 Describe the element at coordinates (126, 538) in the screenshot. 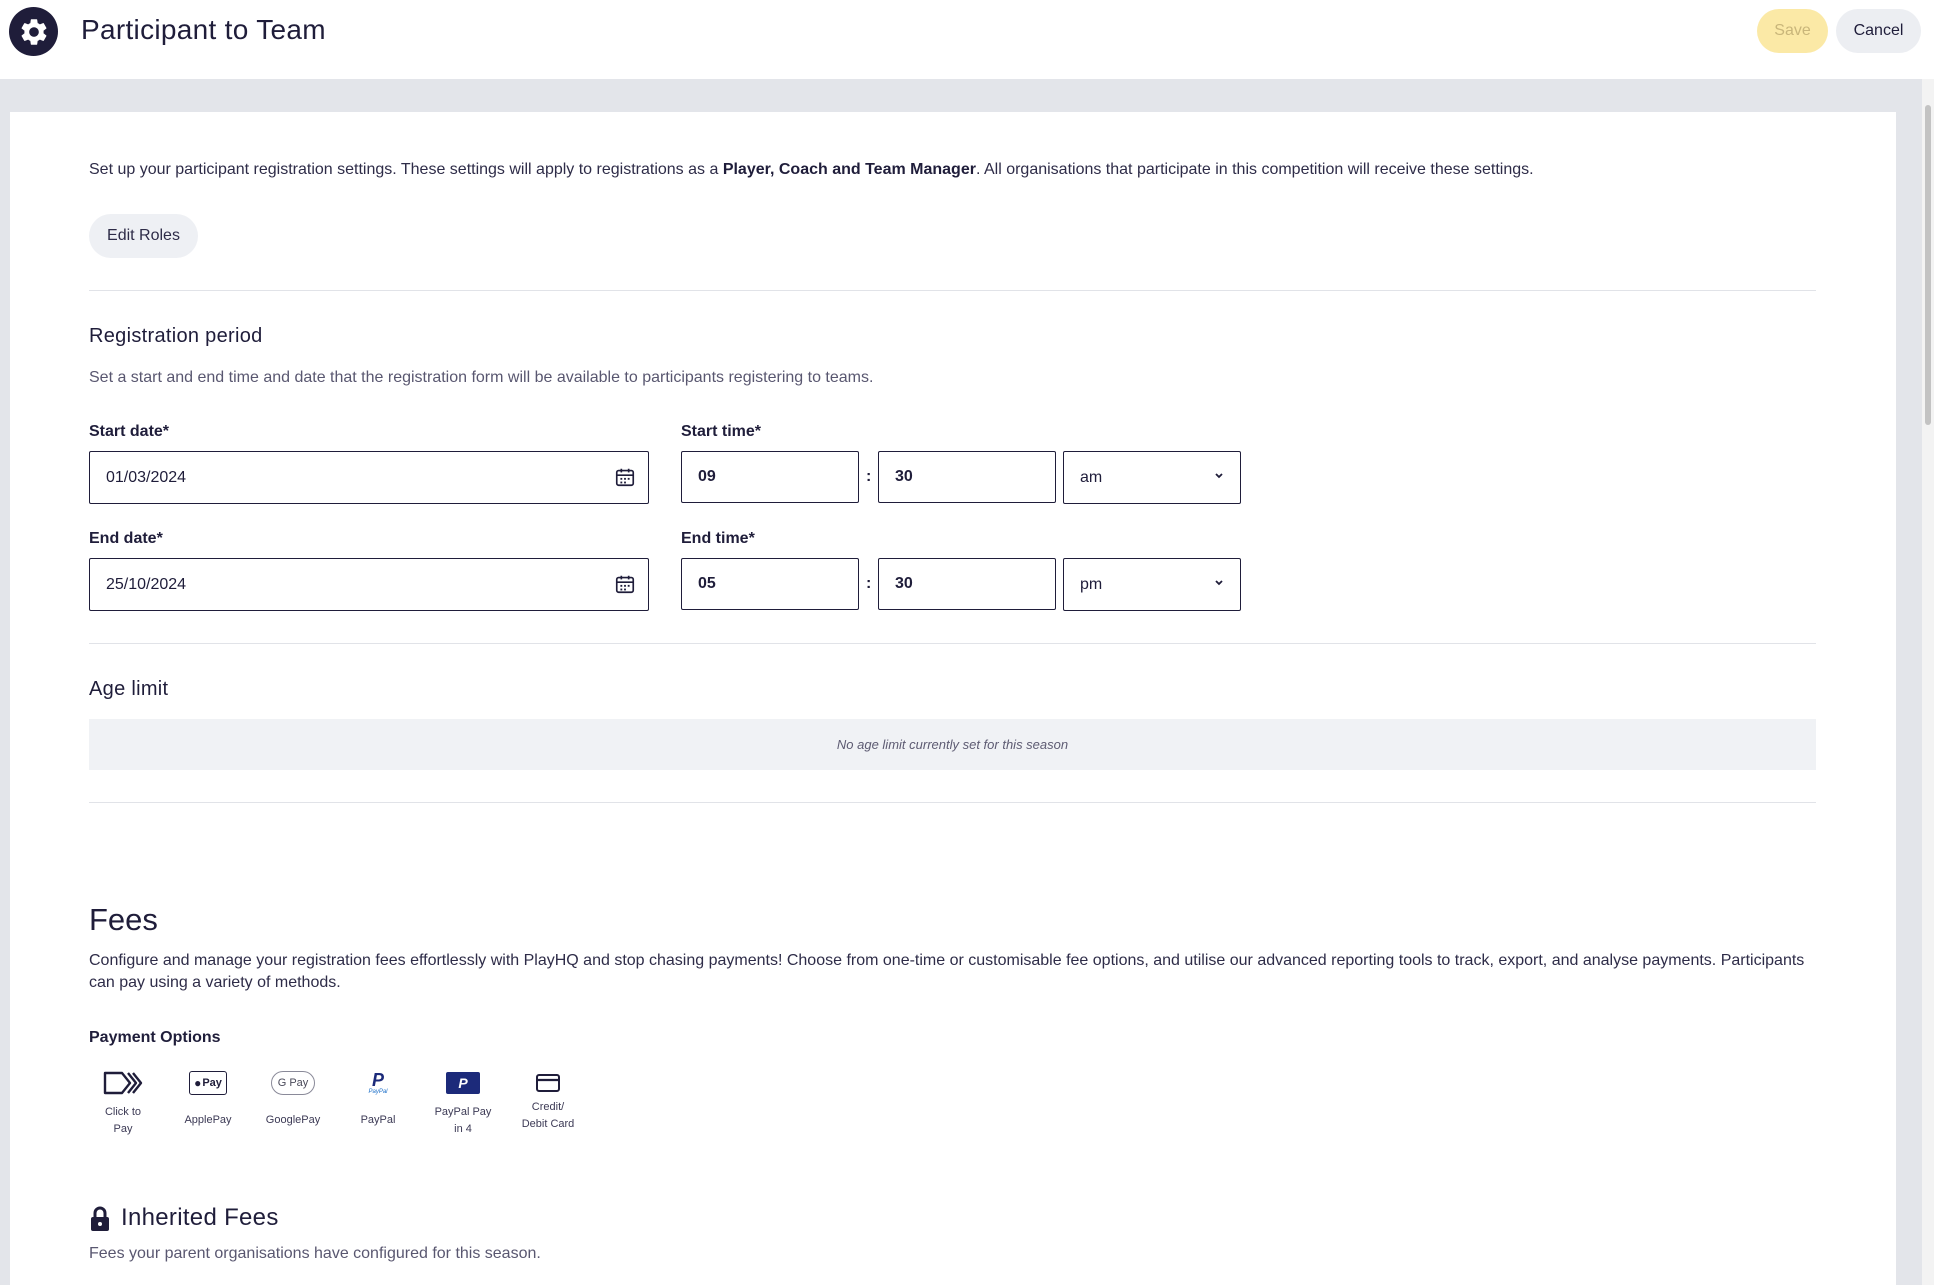

I see `end-date-label: End date*` at that location.